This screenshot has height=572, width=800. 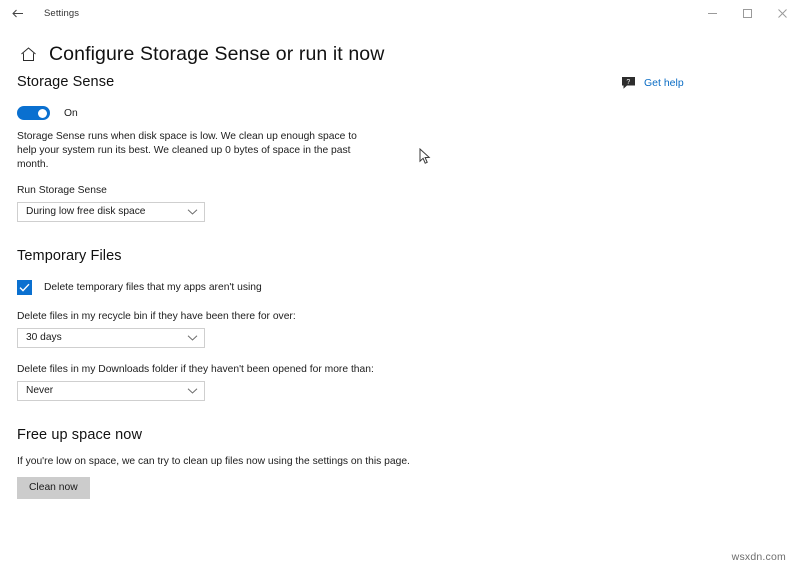 I want to click on title-bar: Settings, so click(x=400, y=13).